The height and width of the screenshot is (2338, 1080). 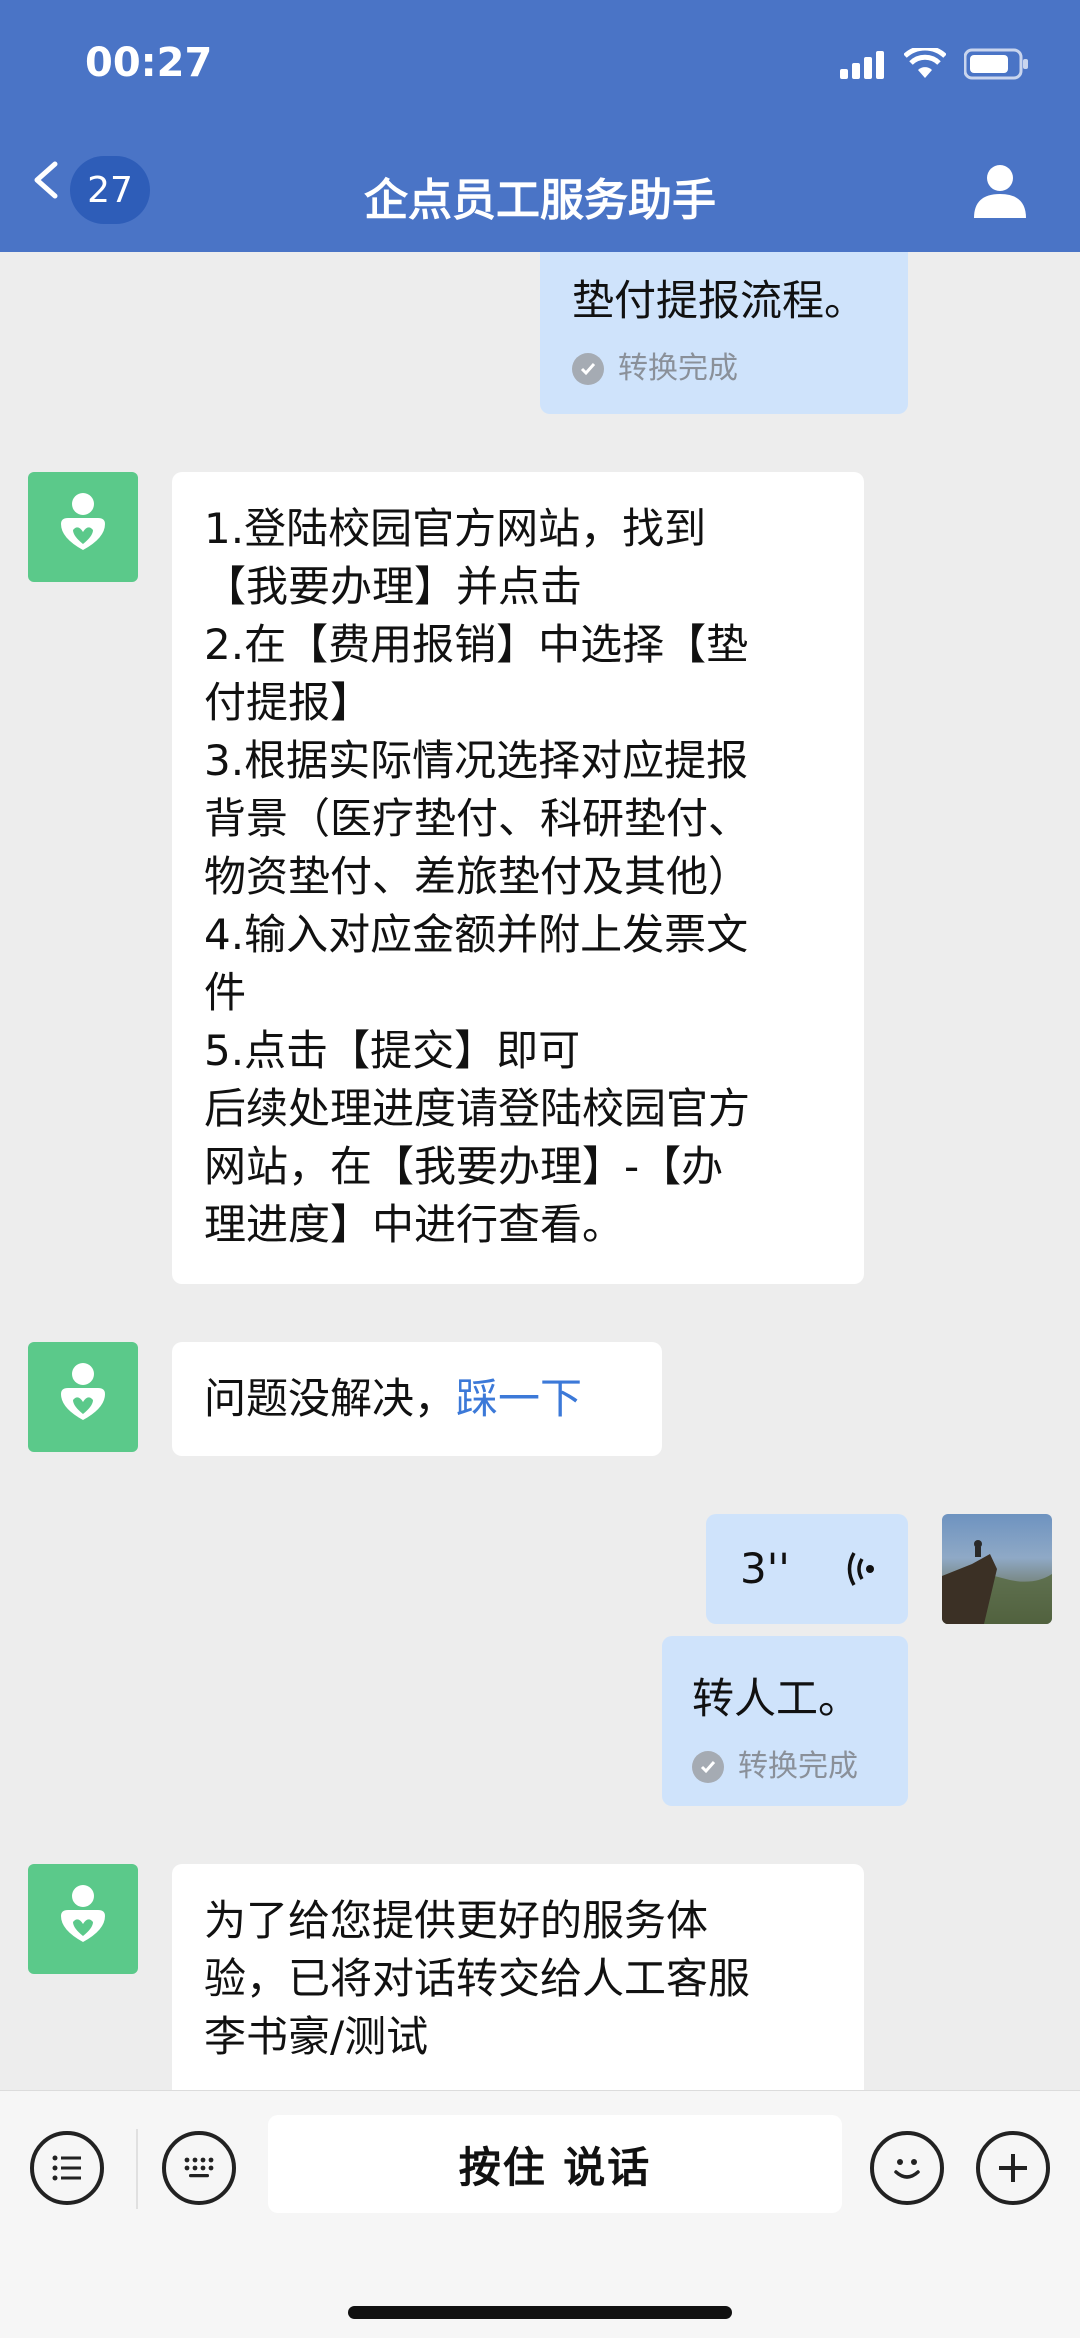 What do you see at coordinates (330, 1398) in the screenshot?
I see `message-text: 问题没解决，` at bounding box center [330, 1398].